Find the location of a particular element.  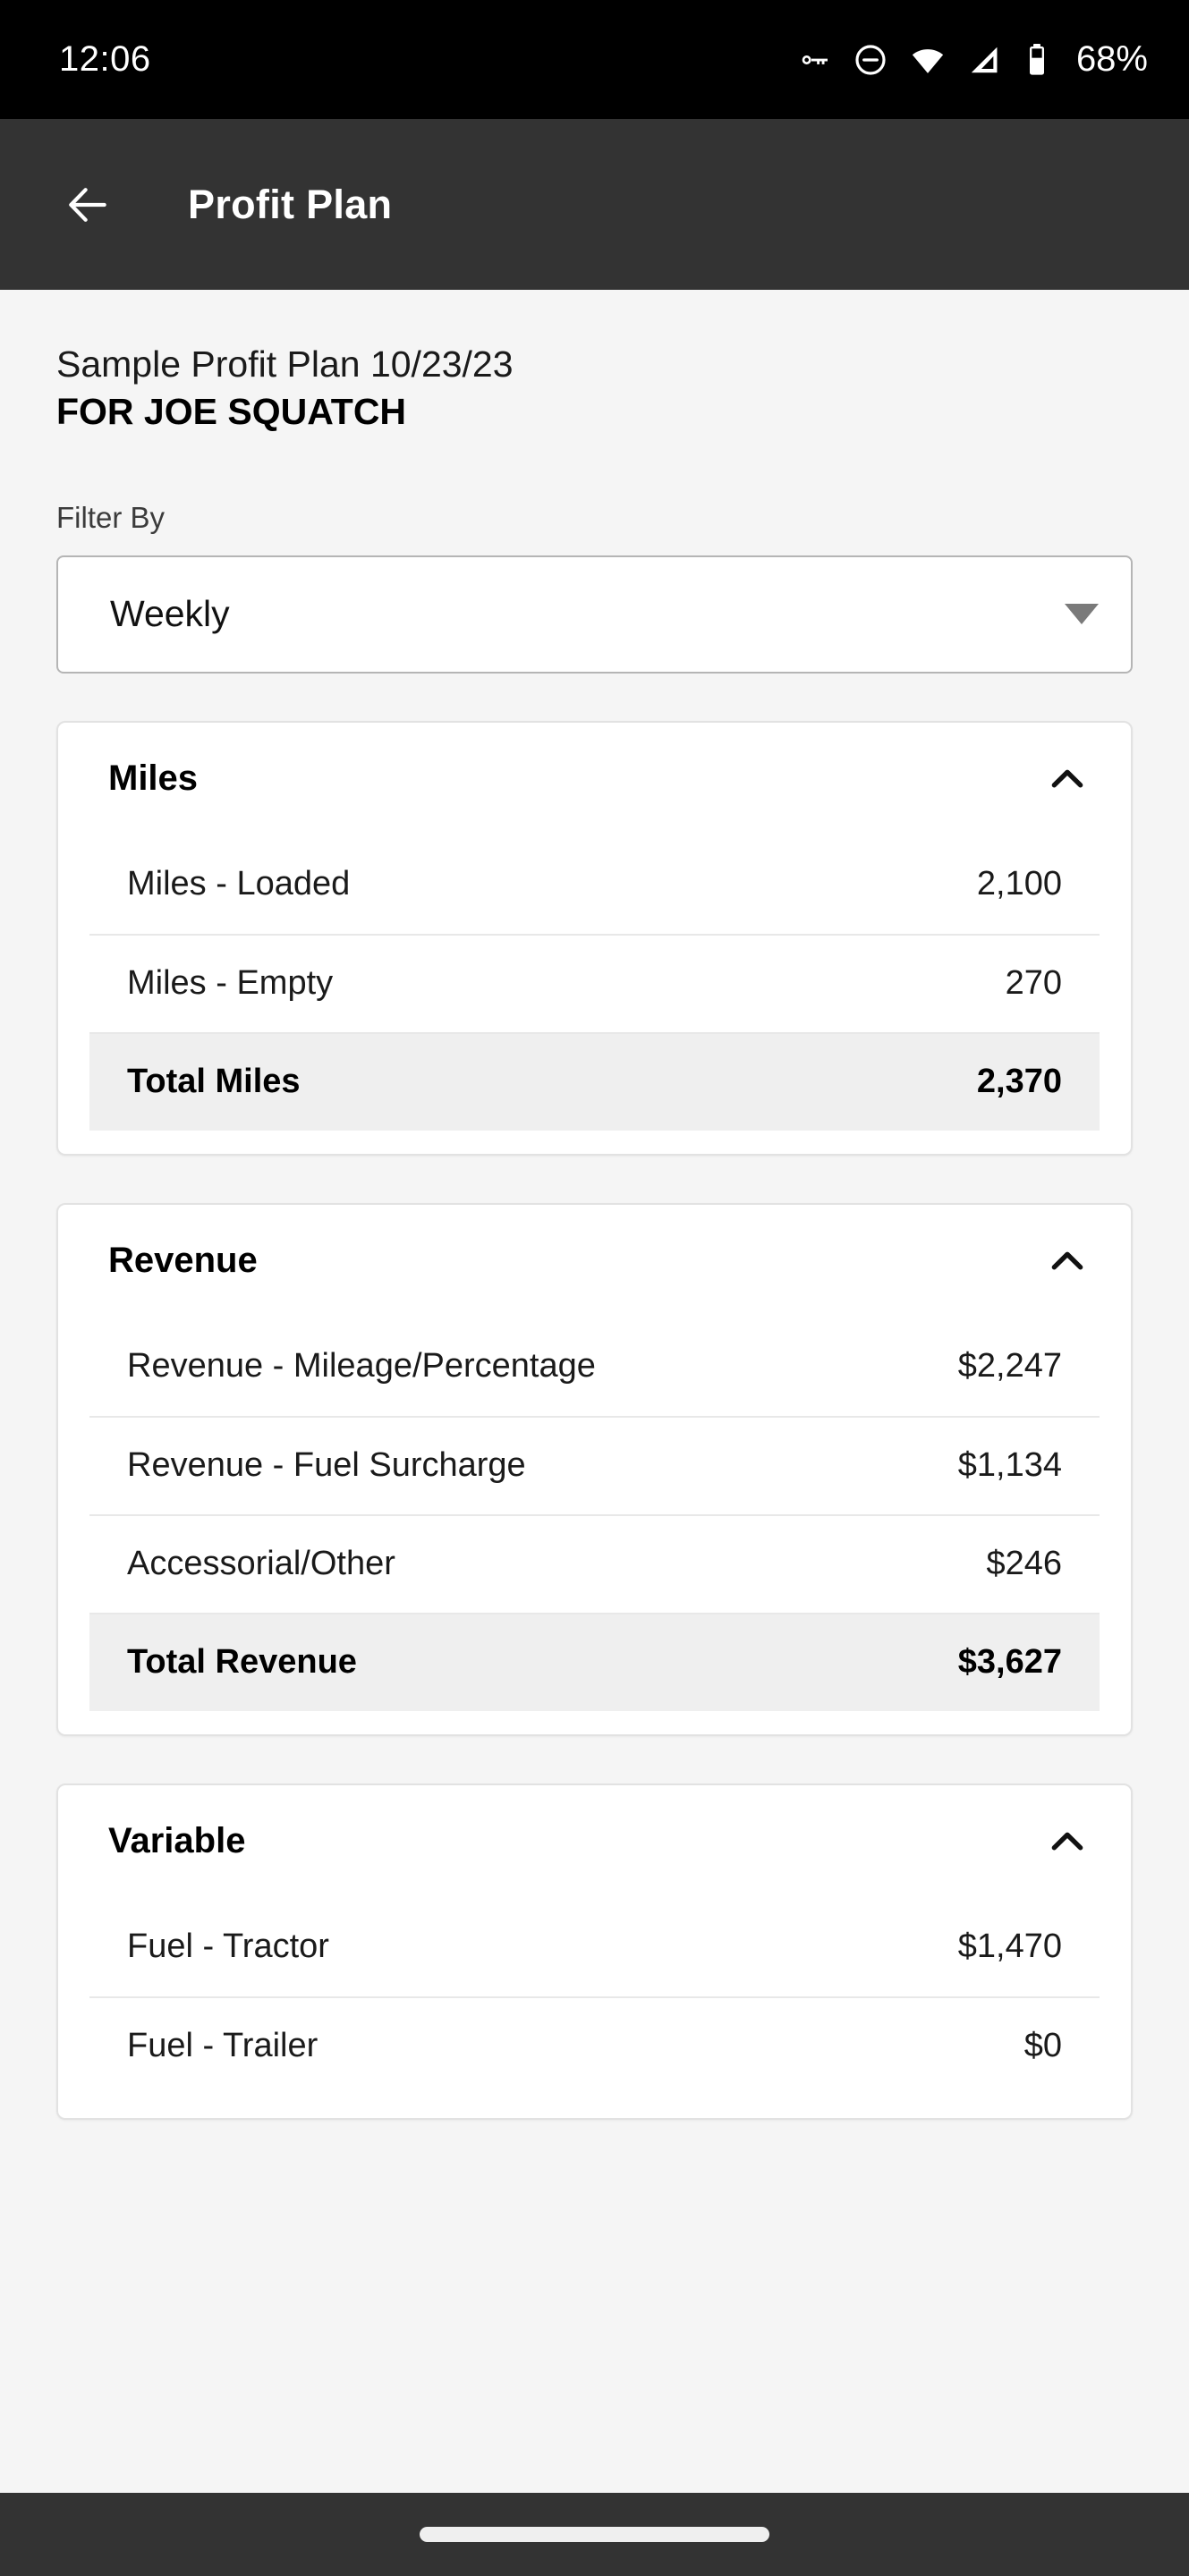

gesture-home-handle is located at coordinates (594, 2534).